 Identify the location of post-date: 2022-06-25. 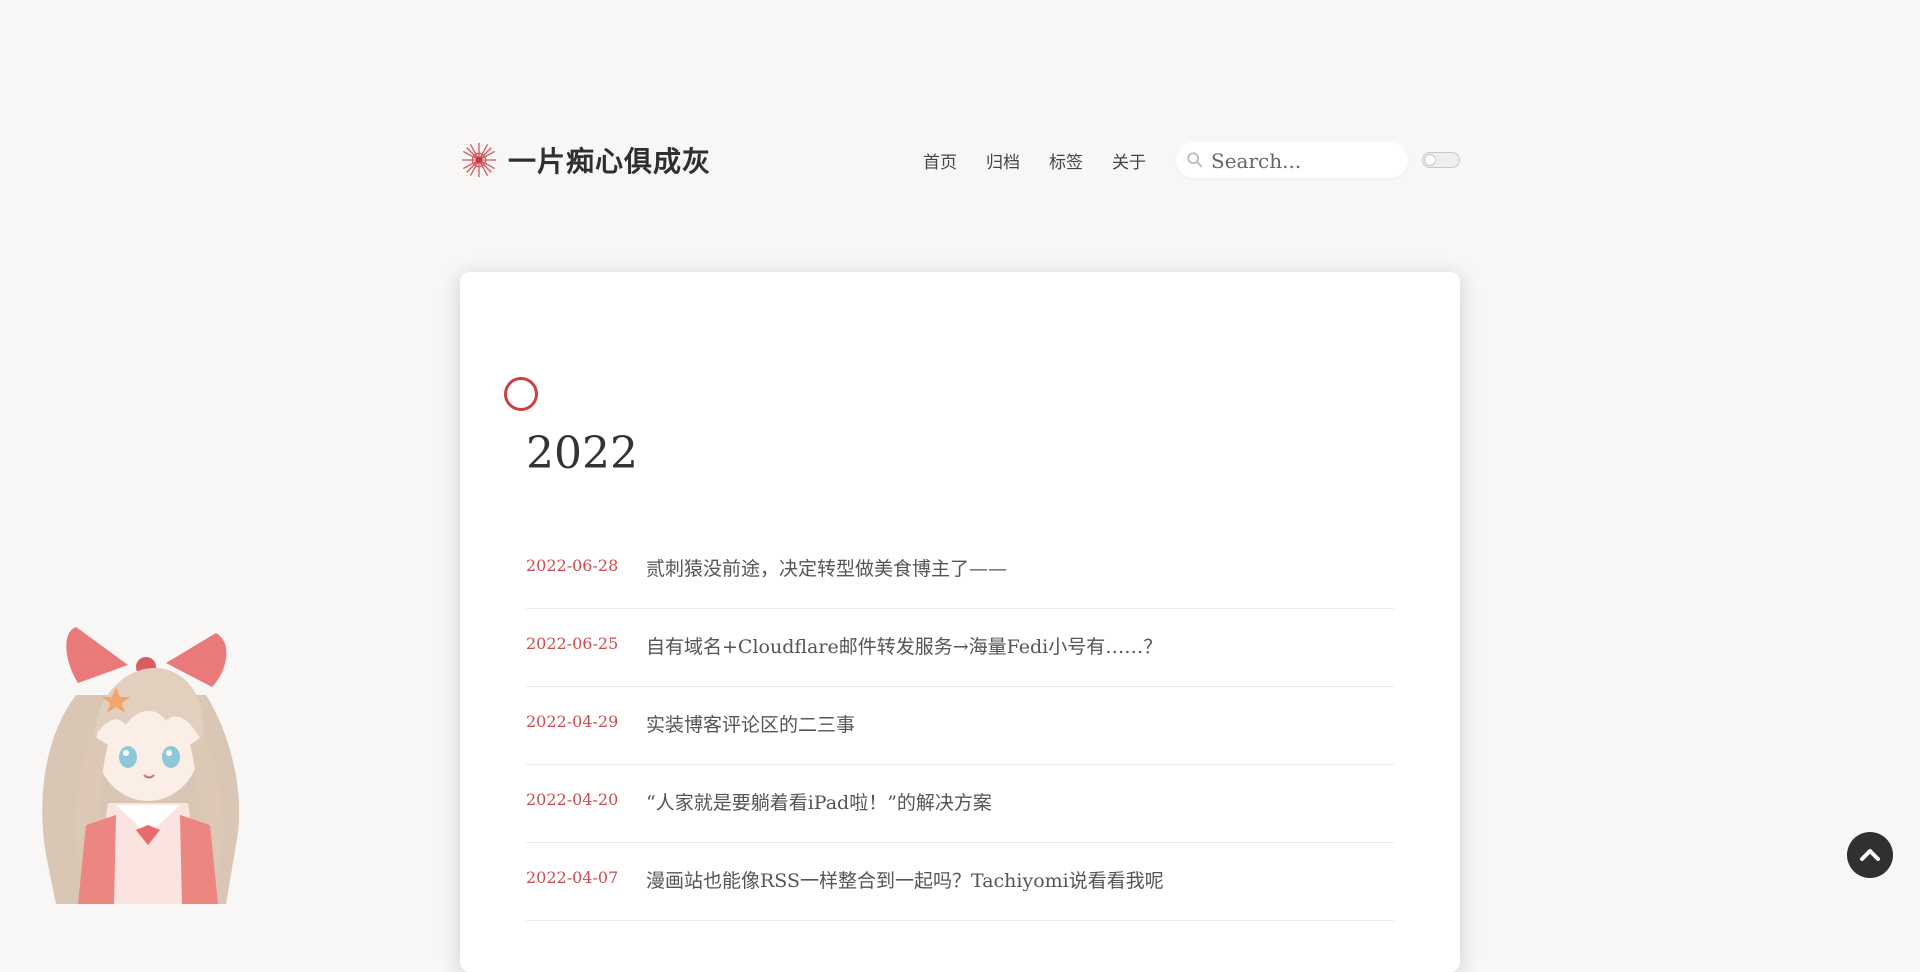
(572, 643).